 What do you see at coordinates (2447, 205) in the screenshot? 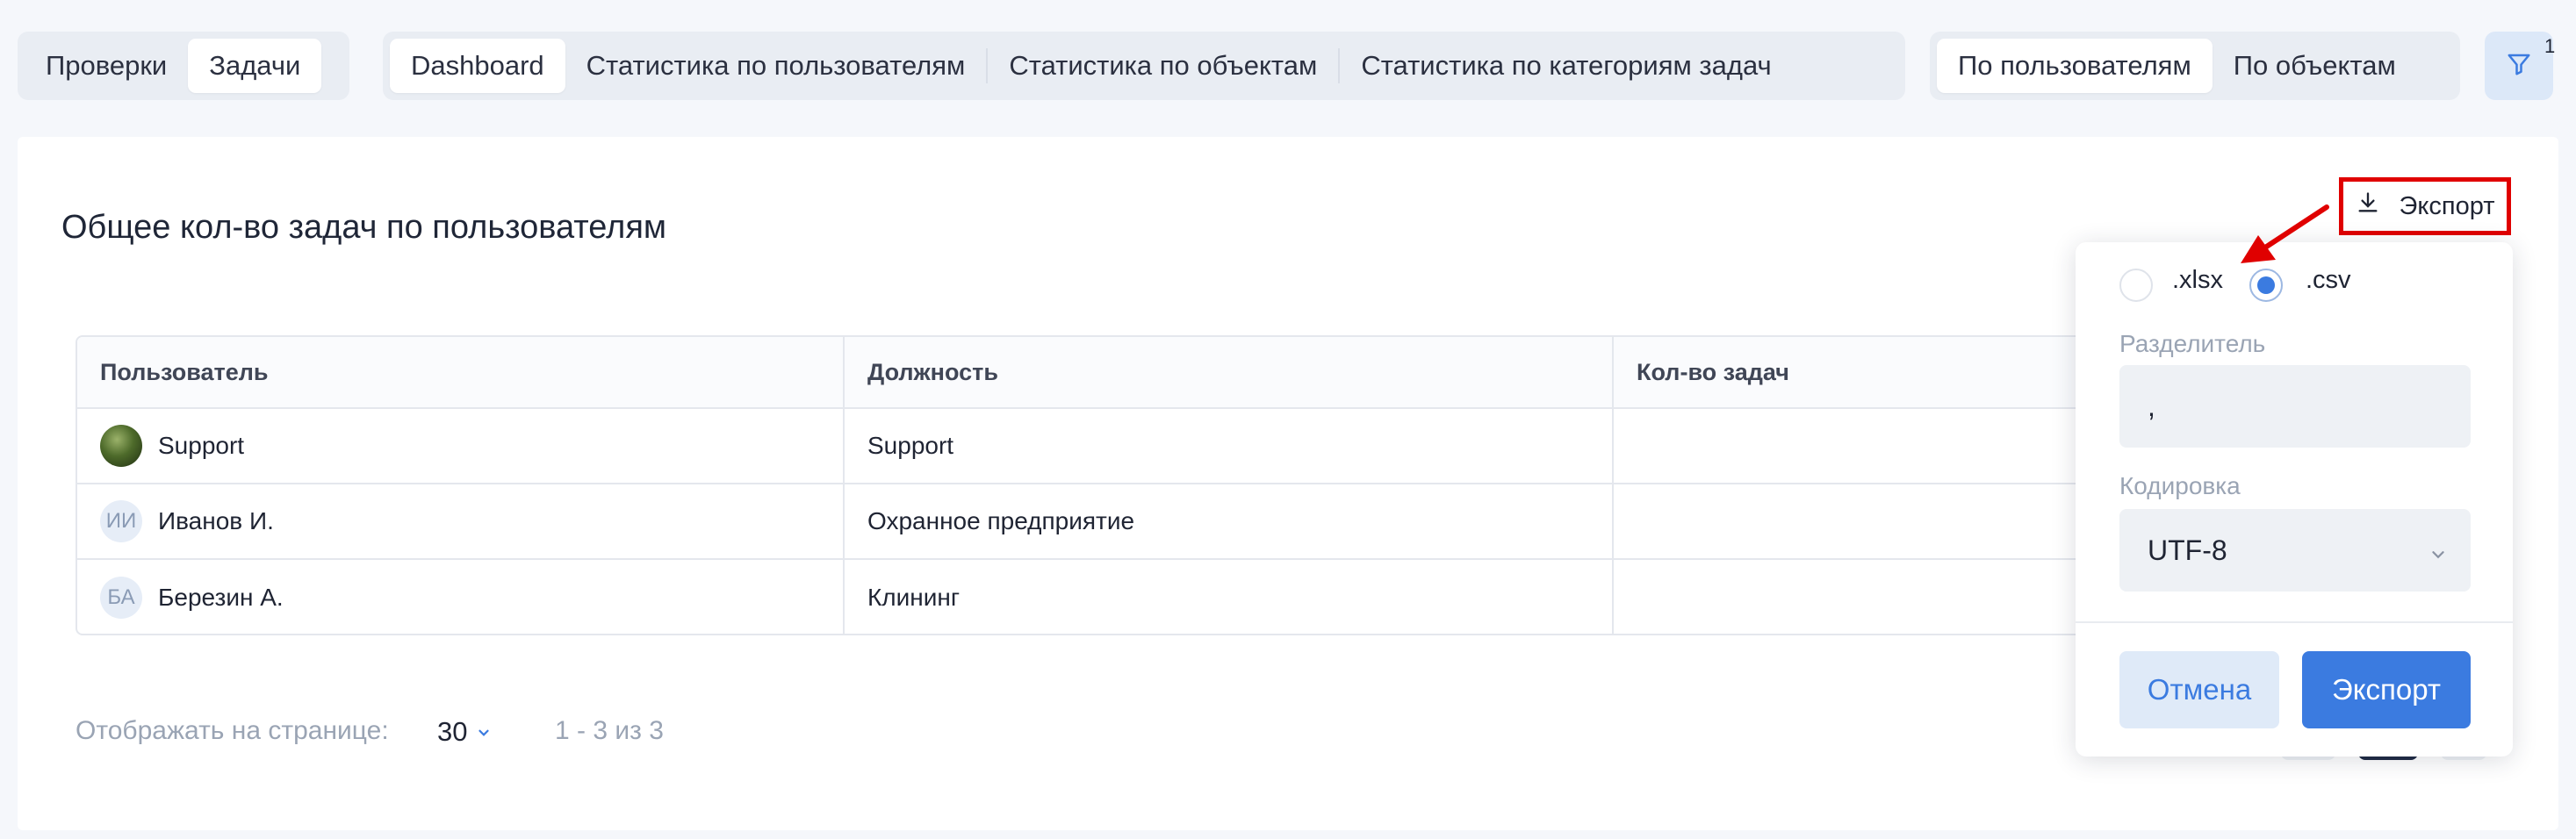
I see `export-button-label: Экспорт` at bounding box center [2447, 205].